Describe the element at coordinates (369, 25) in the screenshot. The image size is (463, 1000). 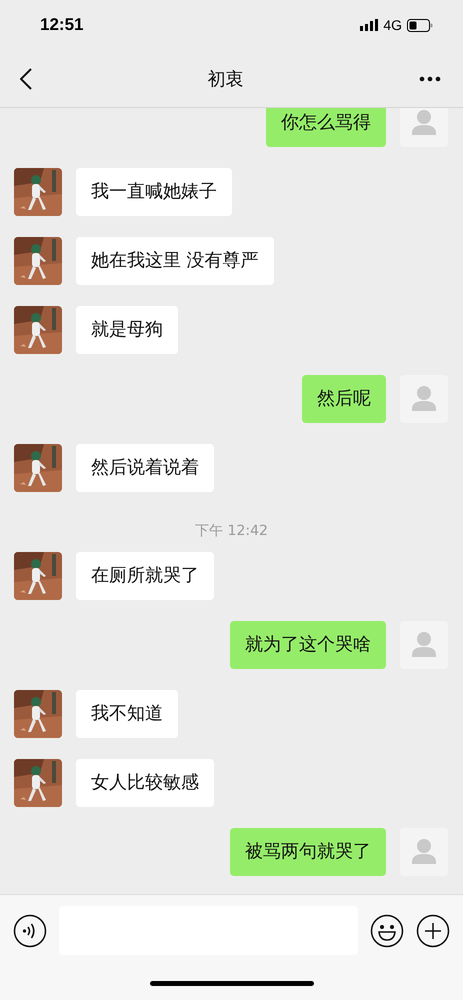
I see `signal-icon` at that location.